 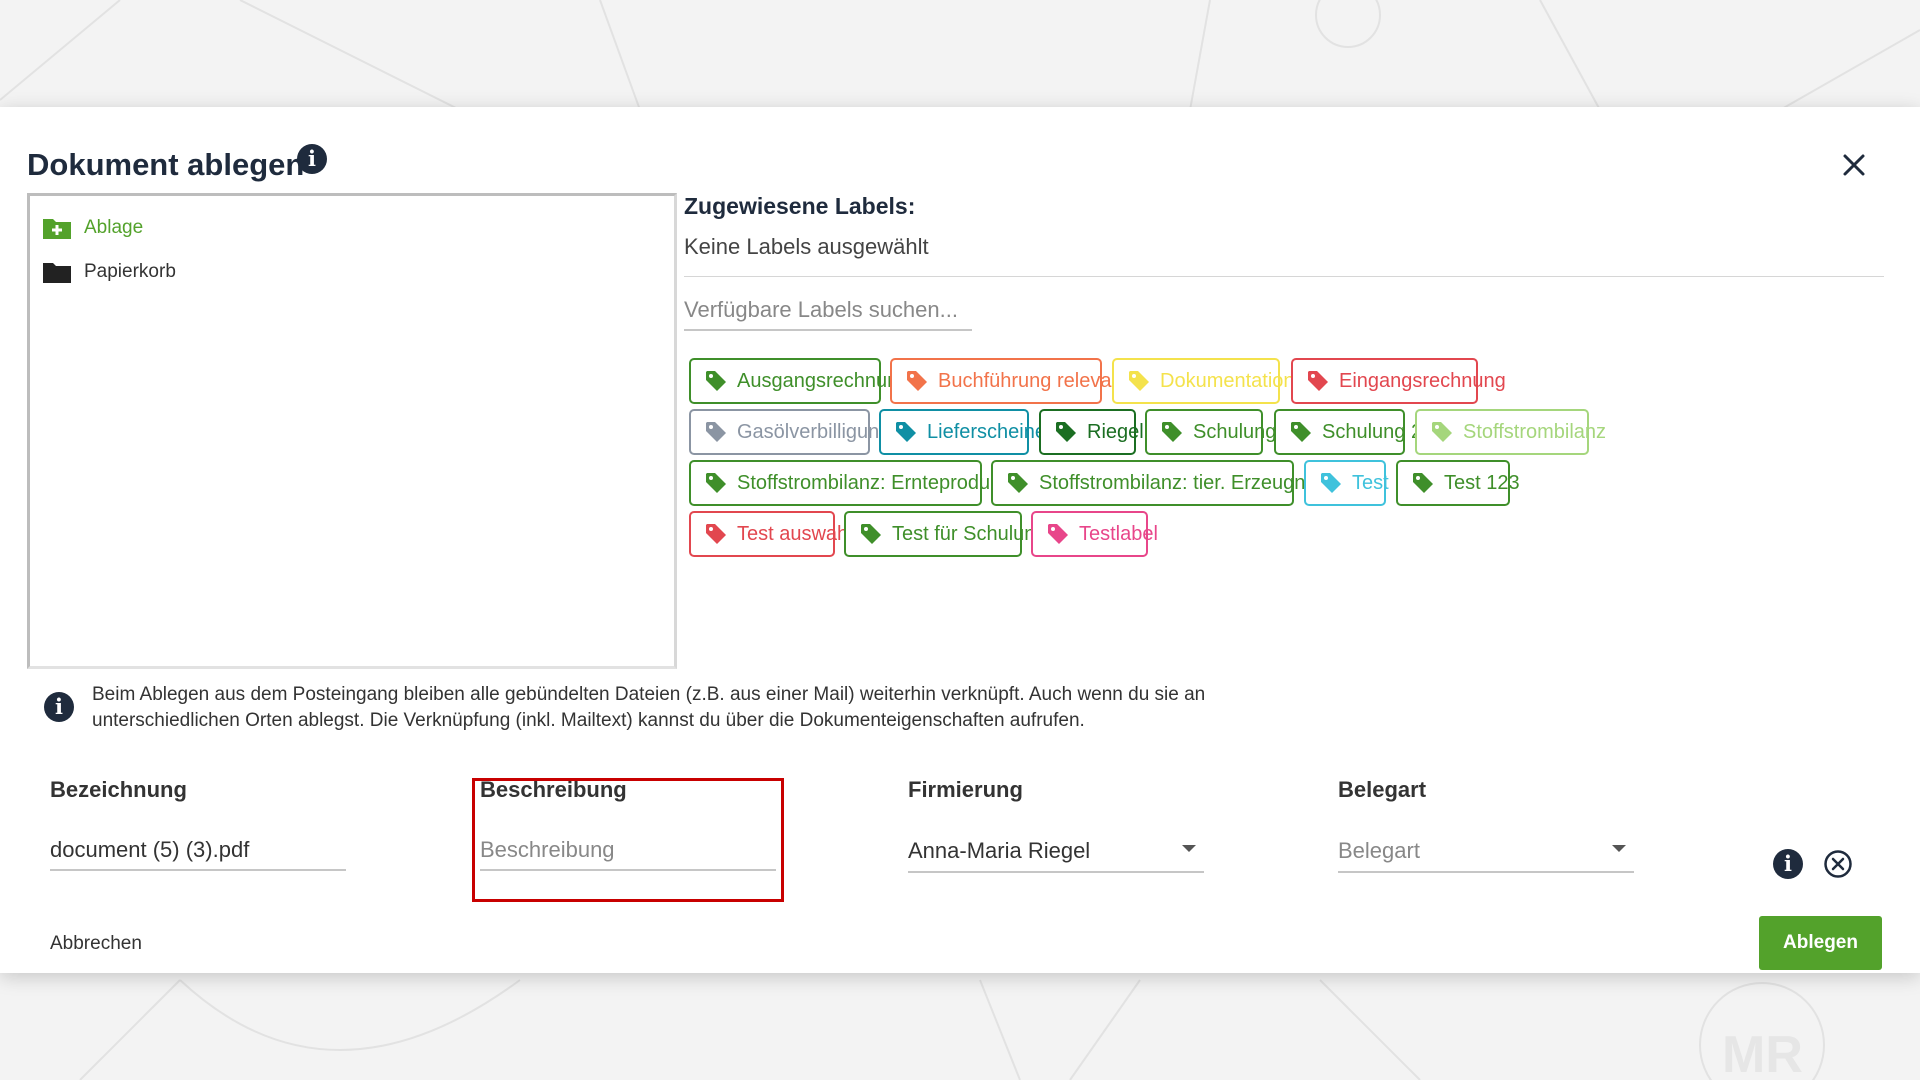 What do you see at coordinates (828, 311) in the screenshot?
I see `label-search-input` at bounding box center [828, 311].